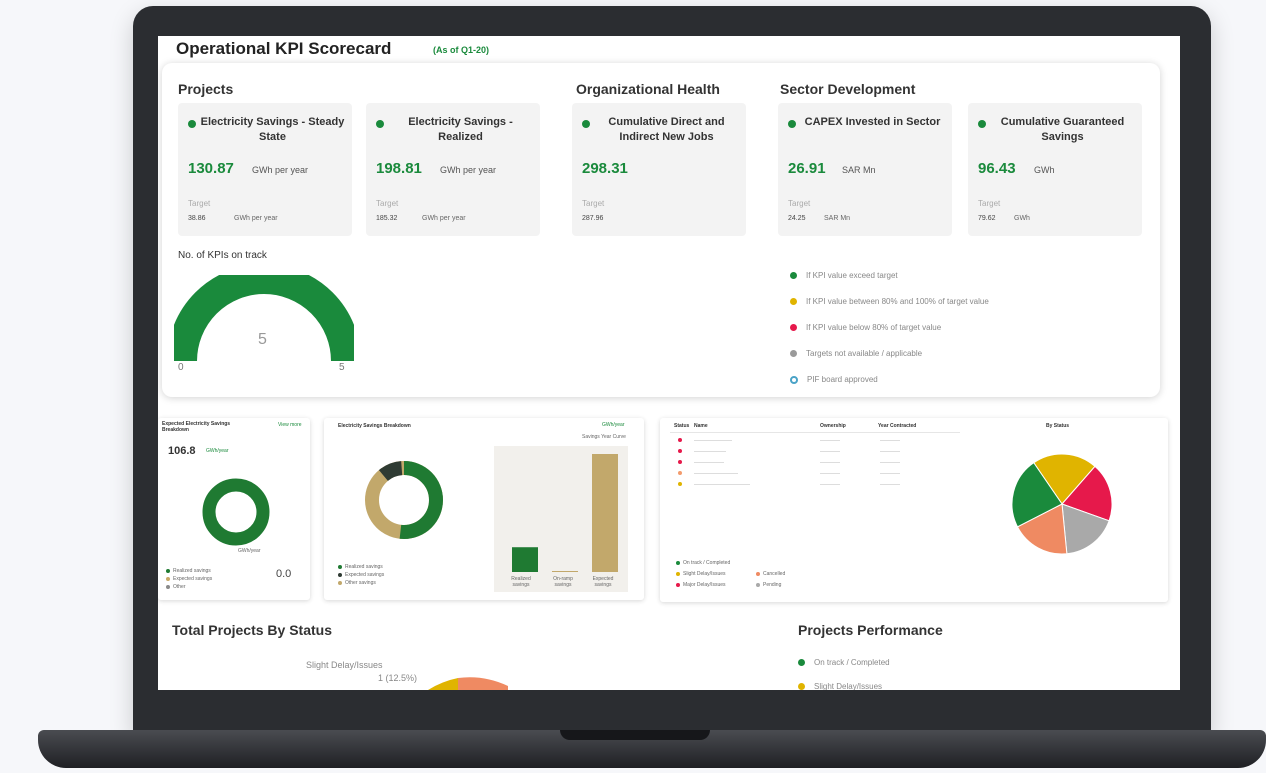 The image size is (1266, 773). Describe the element at coordinates (833, 426) in the screenshot. I see `col-ownership: Ownership` at that location.